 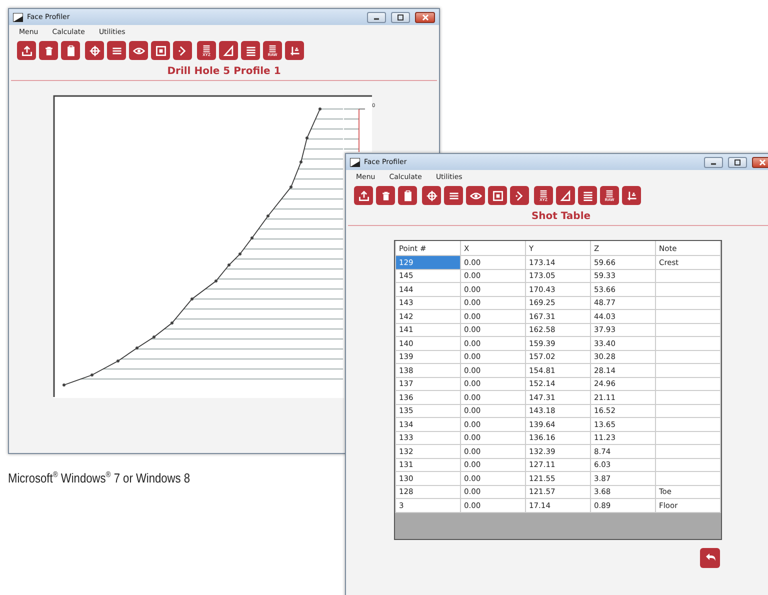 I want to click on caption-text: Microsoft$^{®}$ Windows$^{®}$ 7 or Windows 8, so click(x=99, y=478).